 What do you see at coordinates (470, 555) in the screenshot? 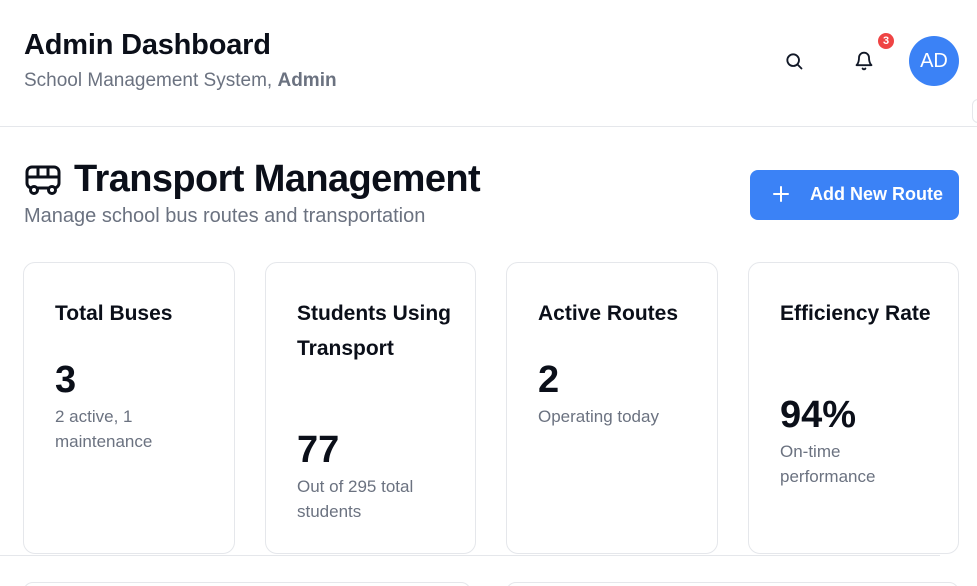
I see `section-divider` at bounding box center [470, 555].